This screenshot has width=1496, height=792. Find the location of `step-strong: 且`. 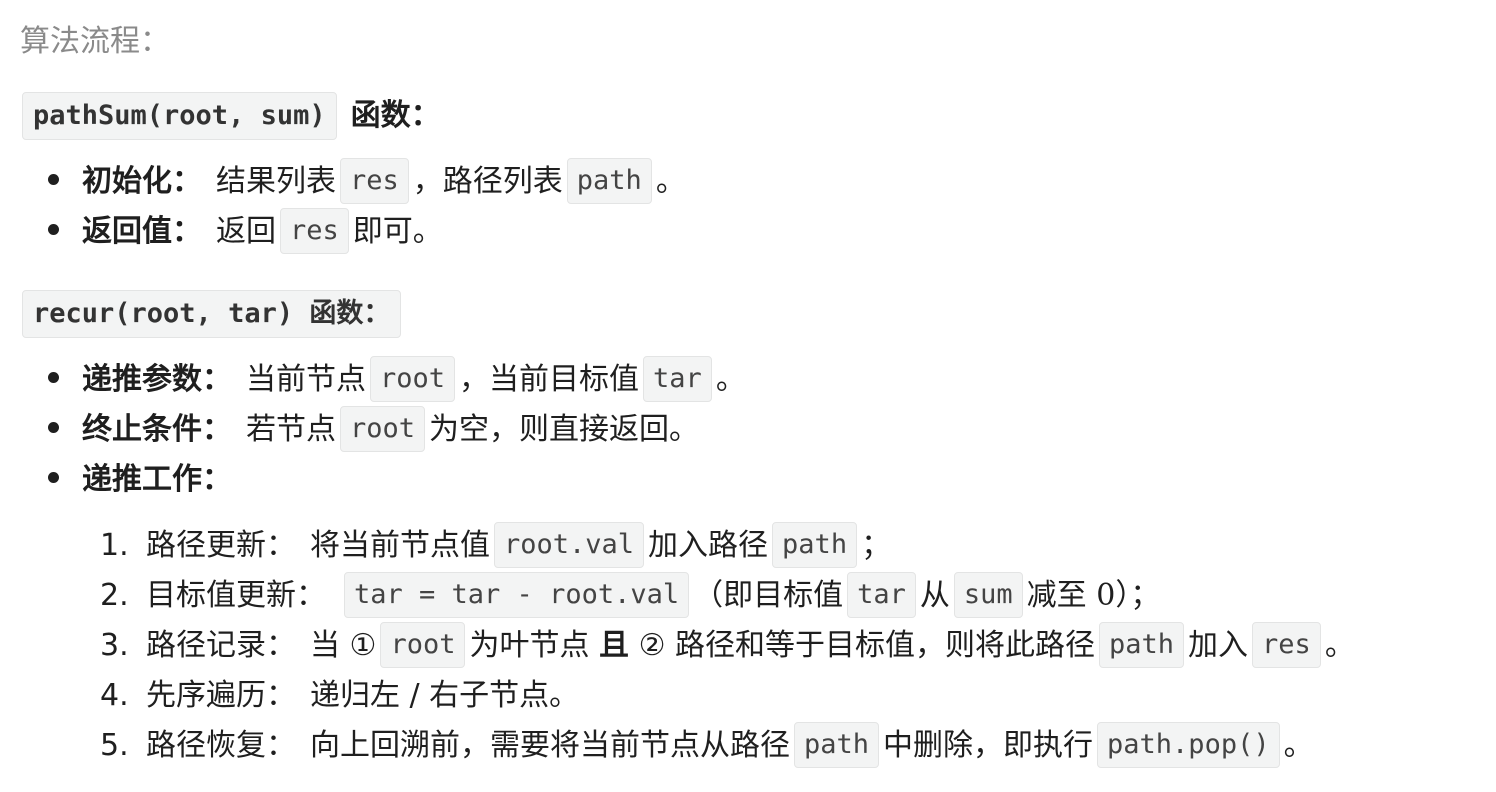

step-strong: 且 is located at coordinates (614, 645).